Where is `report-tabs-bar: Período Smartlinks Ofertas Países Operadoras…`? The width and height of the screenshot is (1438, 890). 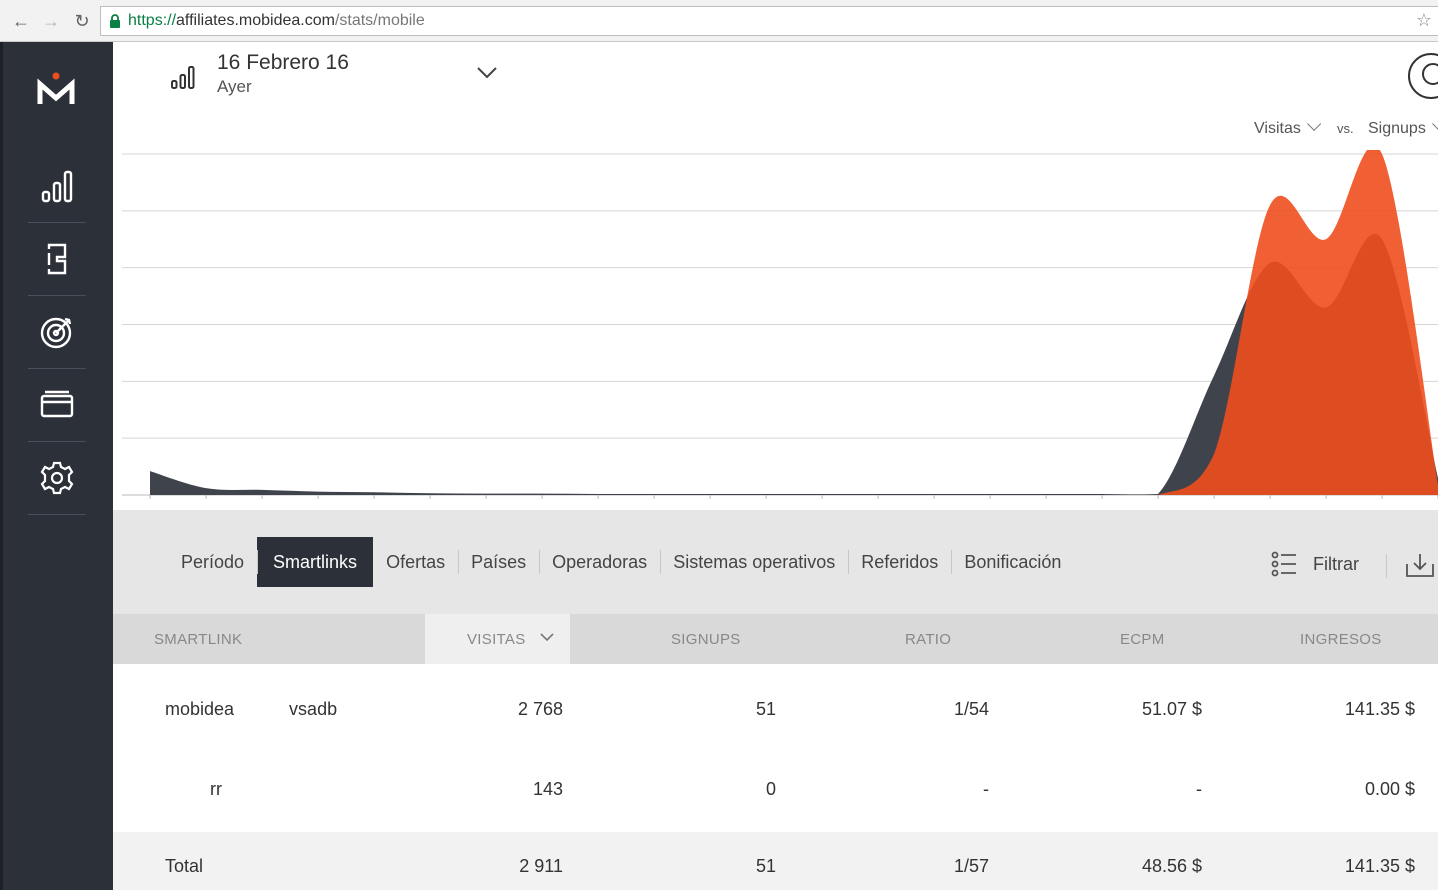
report-tabs-bar: Período Smartlinks Ofertas Países Operadoras… is located at coordinates (775, 562).